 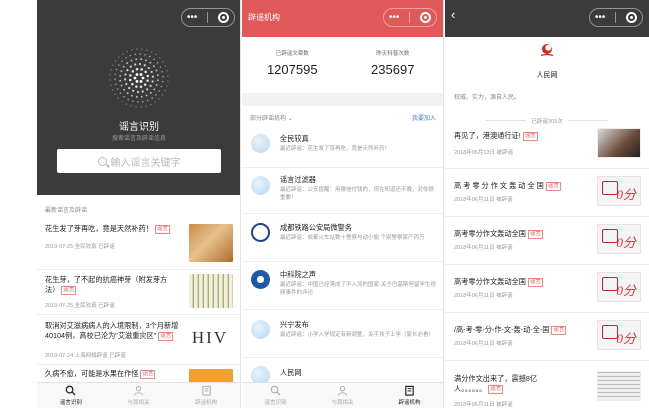 What do you see at coordinates (145, 163) in the screenshot?
I see `search-placeholder: 输入谣言关键字` at bounding box center [145, 163].